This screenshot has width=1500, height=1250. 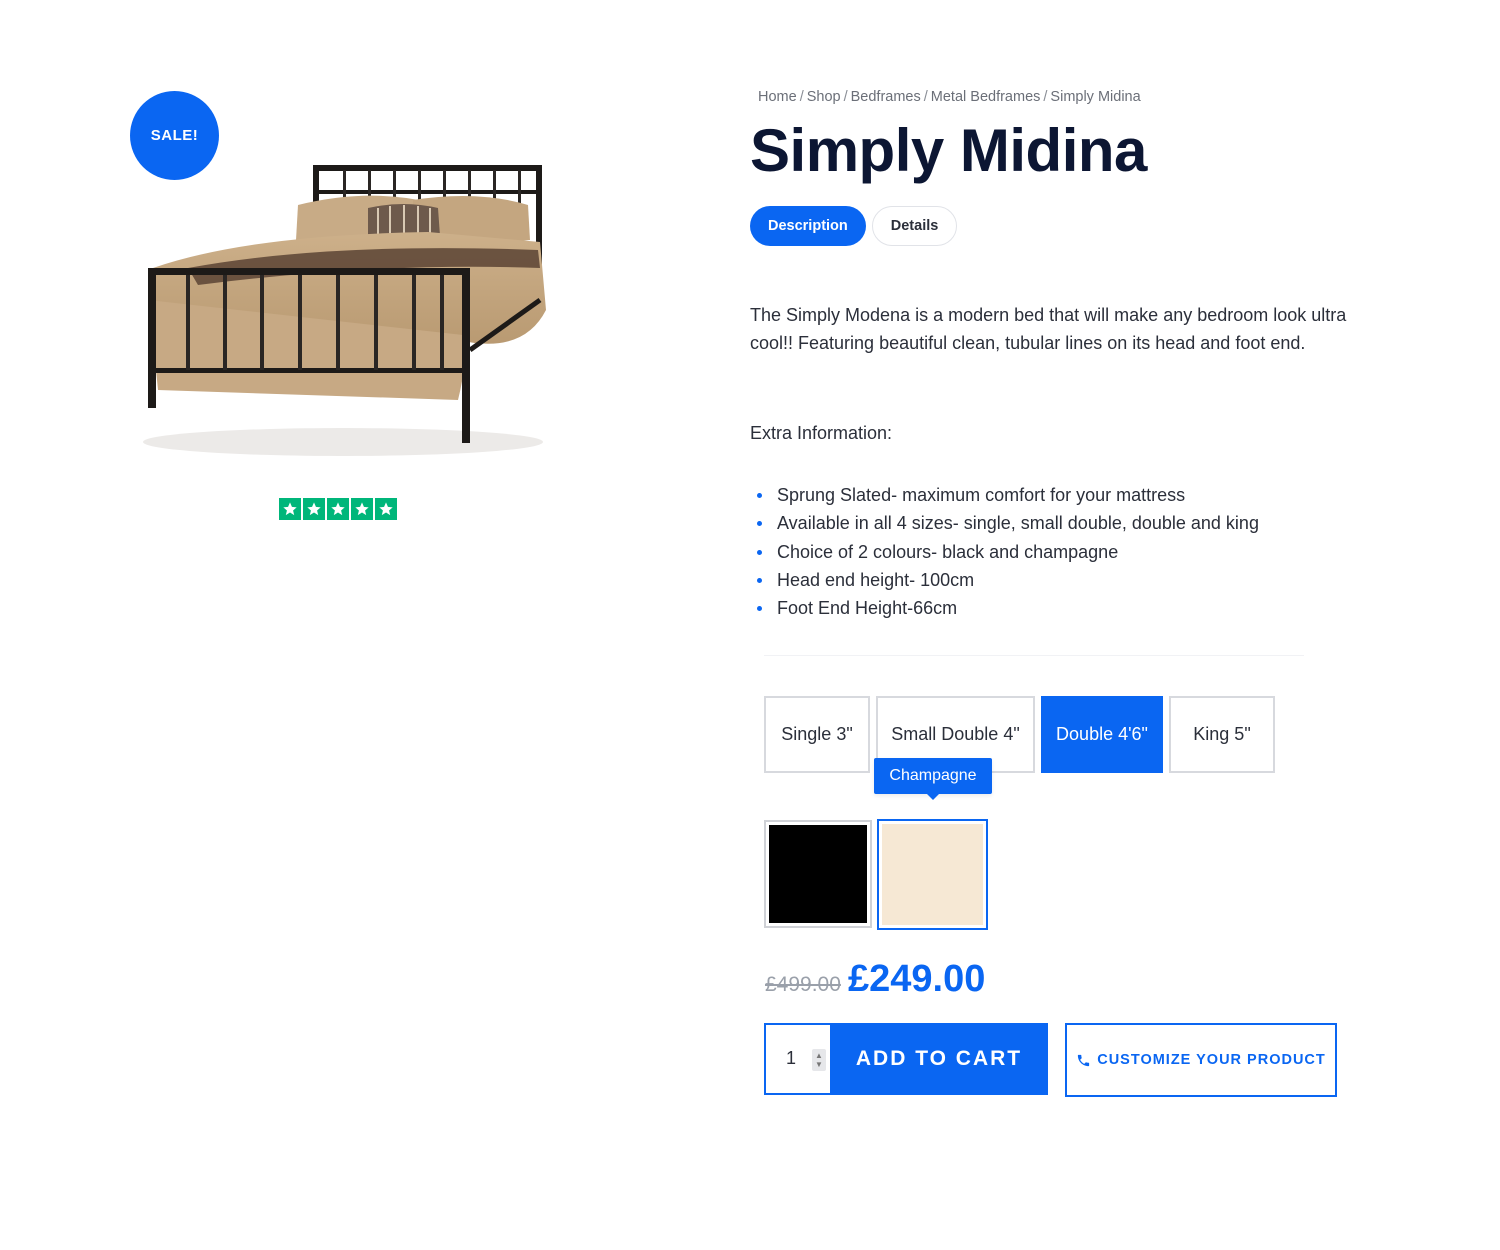 I want to click on original-price: £499.00, so click(x=803, y=984).